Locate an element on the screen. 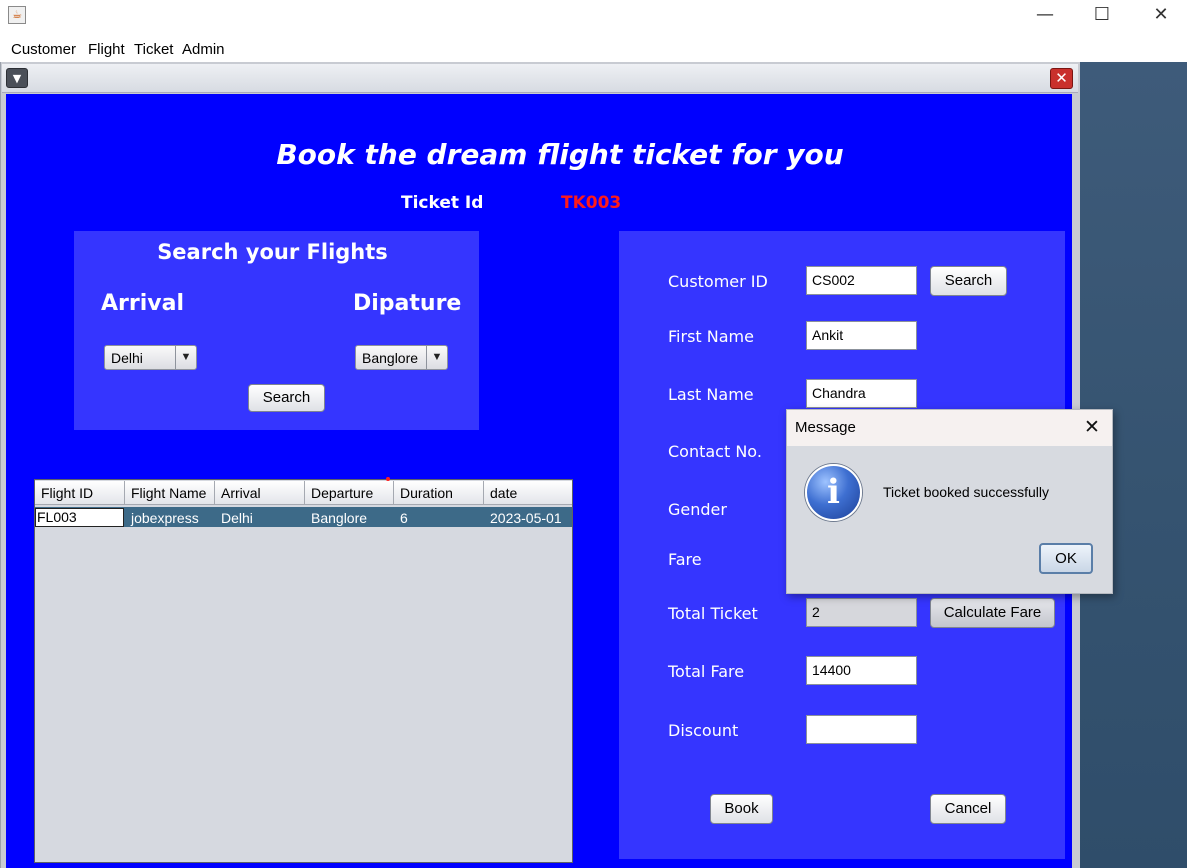 This screenshot has height=868, width=1187. flight-search-button: Search is located at coordinates (286, 398).